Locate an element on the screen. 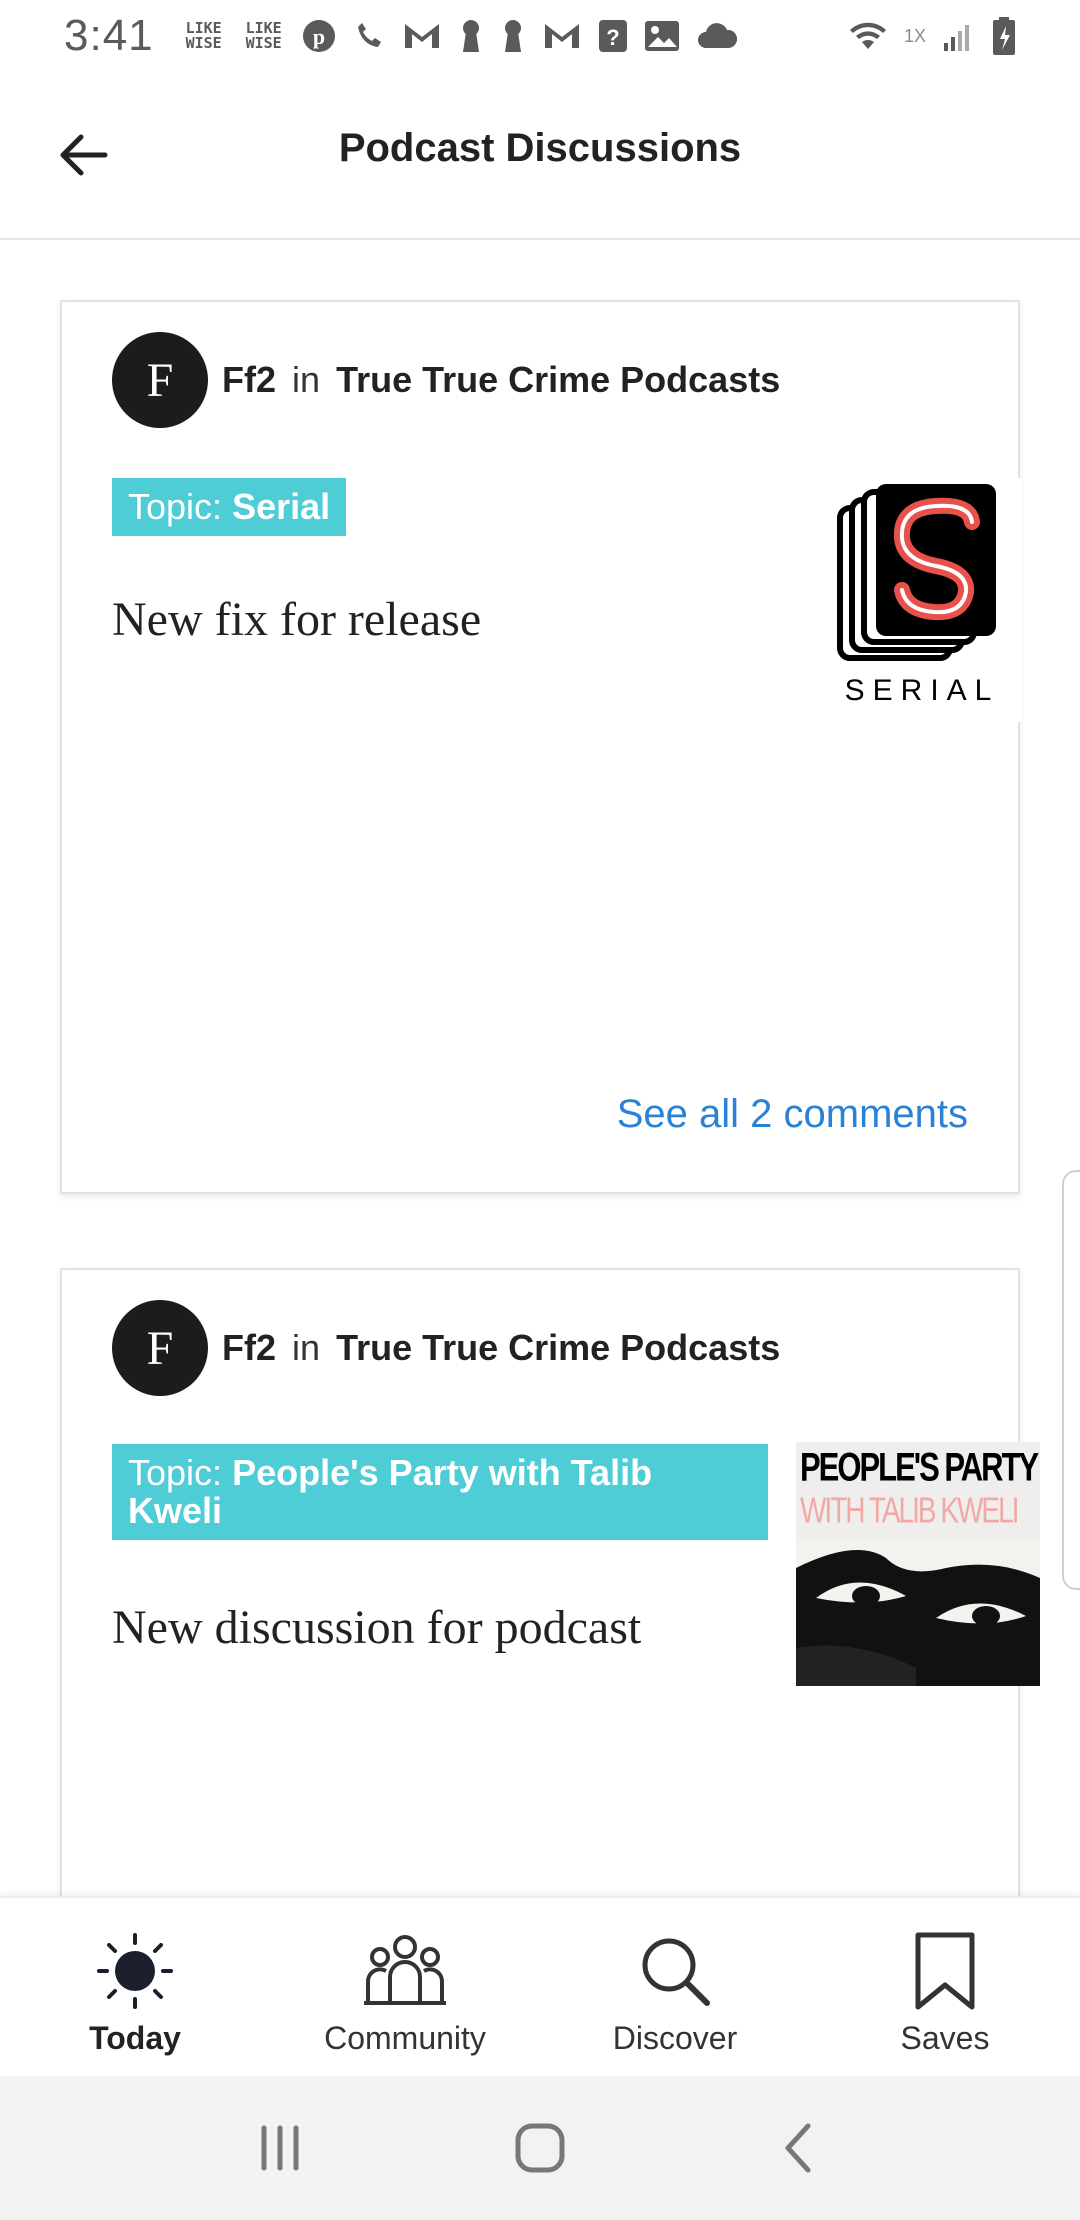  home-button is located at coordinates (540, 2148).